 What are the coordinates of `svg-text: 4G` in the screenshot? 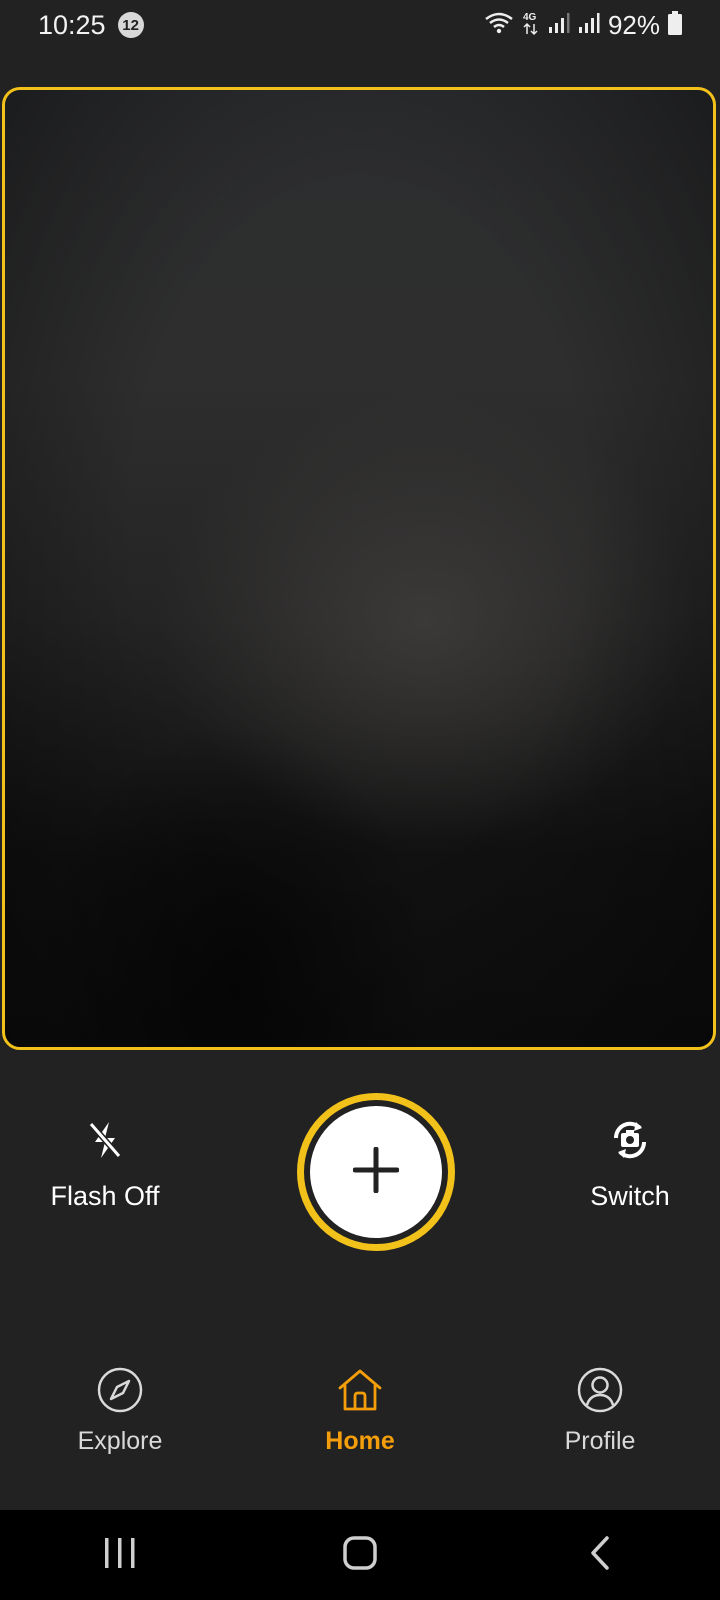 It's located at (530, 17).